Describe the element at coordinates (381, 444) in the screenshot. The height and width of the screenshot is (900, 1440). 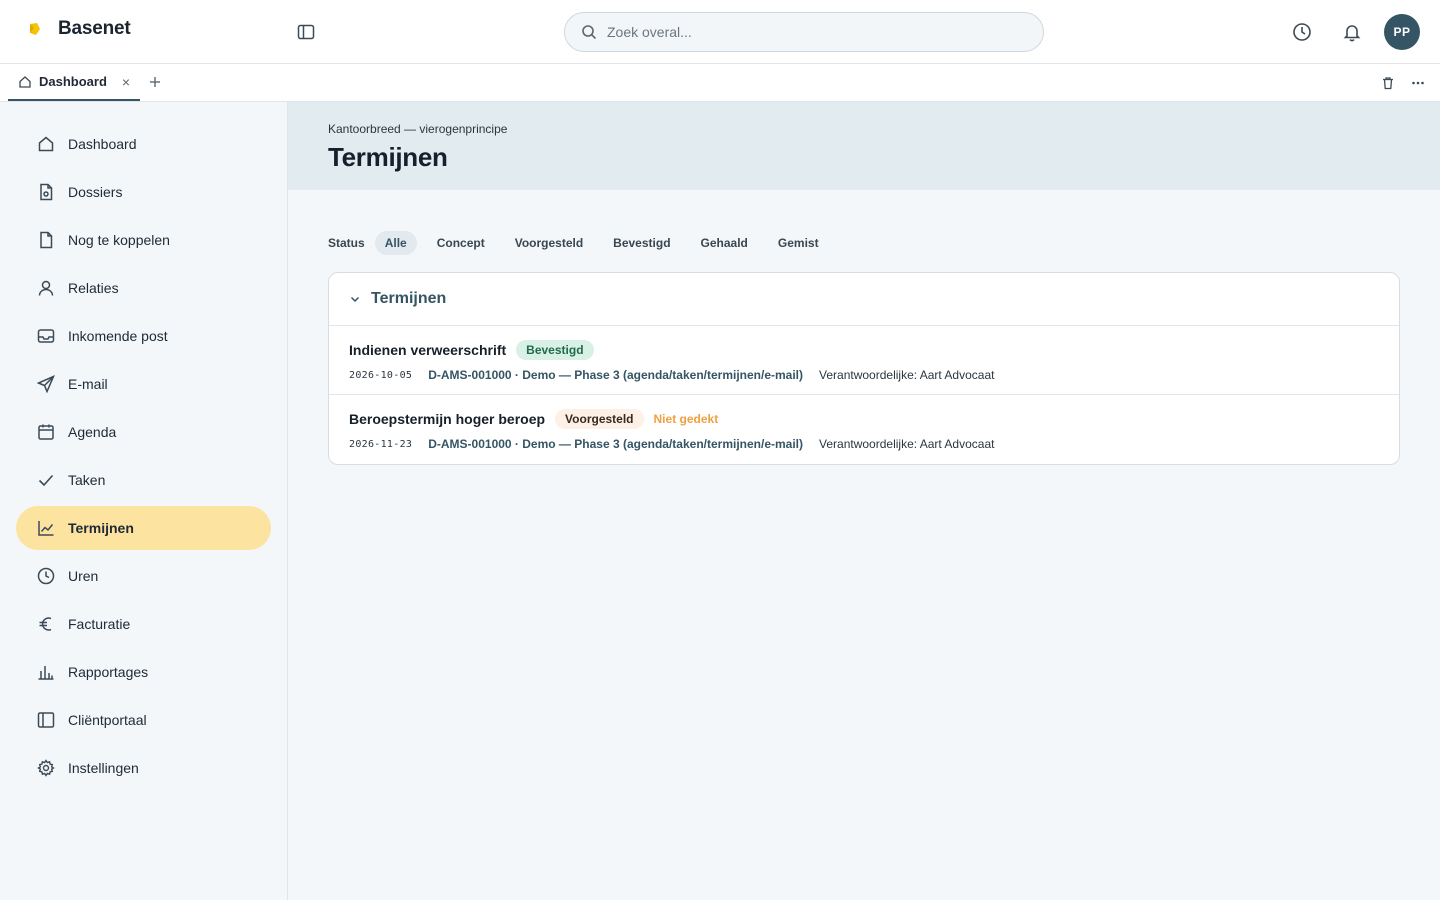
I see `deadline-date: 2026-11-23` at that location.